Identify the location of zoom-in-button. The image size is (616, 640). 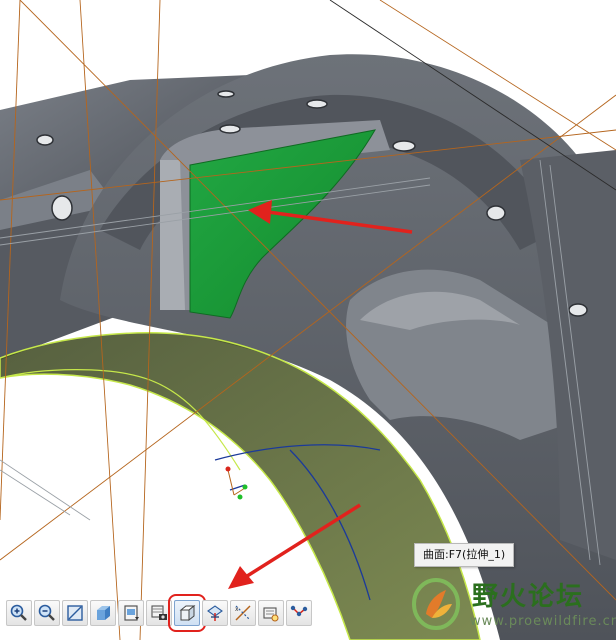
(19, 613).